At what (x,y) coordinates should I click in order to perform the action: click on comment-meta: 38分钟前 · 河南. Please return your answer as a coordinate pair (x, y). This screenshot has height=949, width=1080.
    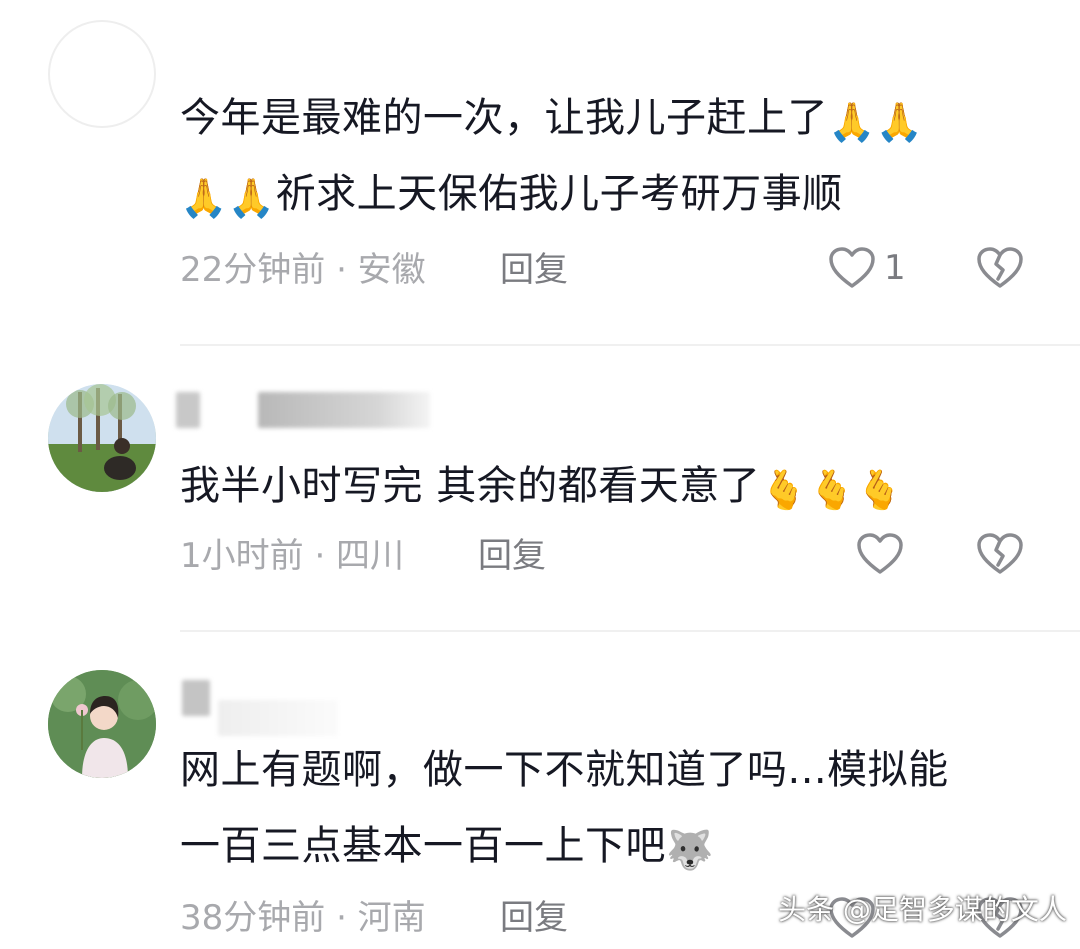
    Looking at the image, I should click on (303, 918).